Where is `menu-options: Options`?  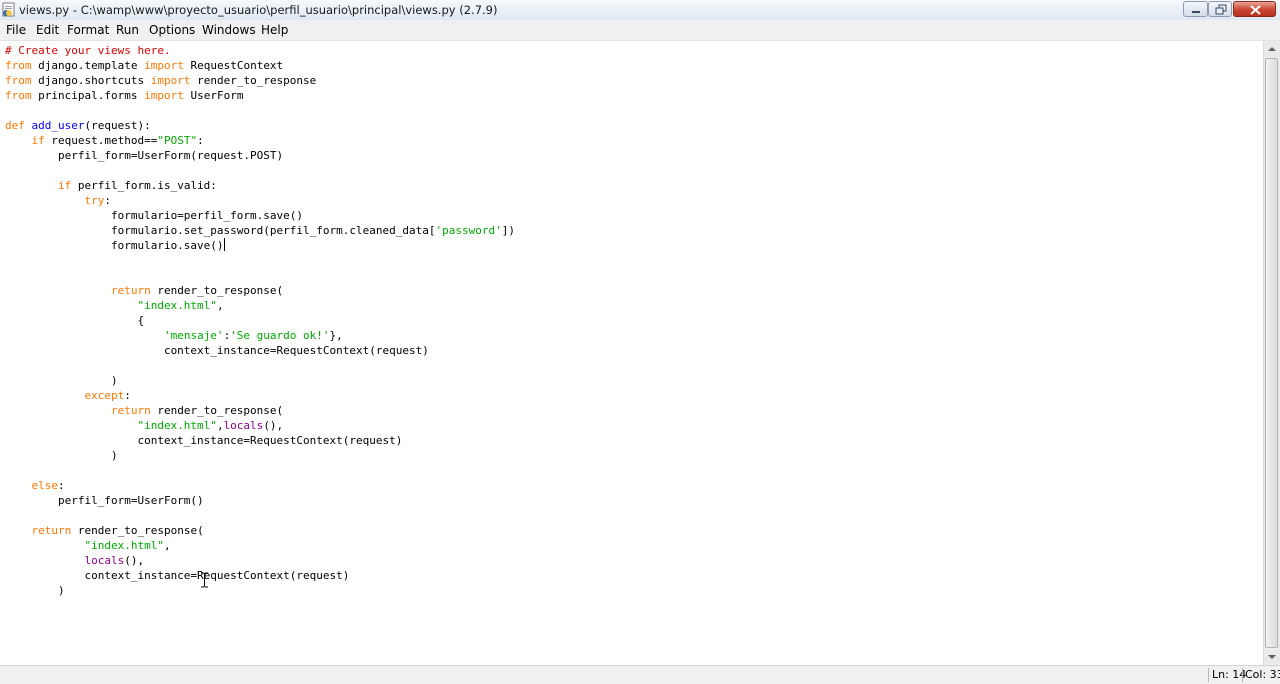
menu-options: Options is located at coordinates (172, 30).